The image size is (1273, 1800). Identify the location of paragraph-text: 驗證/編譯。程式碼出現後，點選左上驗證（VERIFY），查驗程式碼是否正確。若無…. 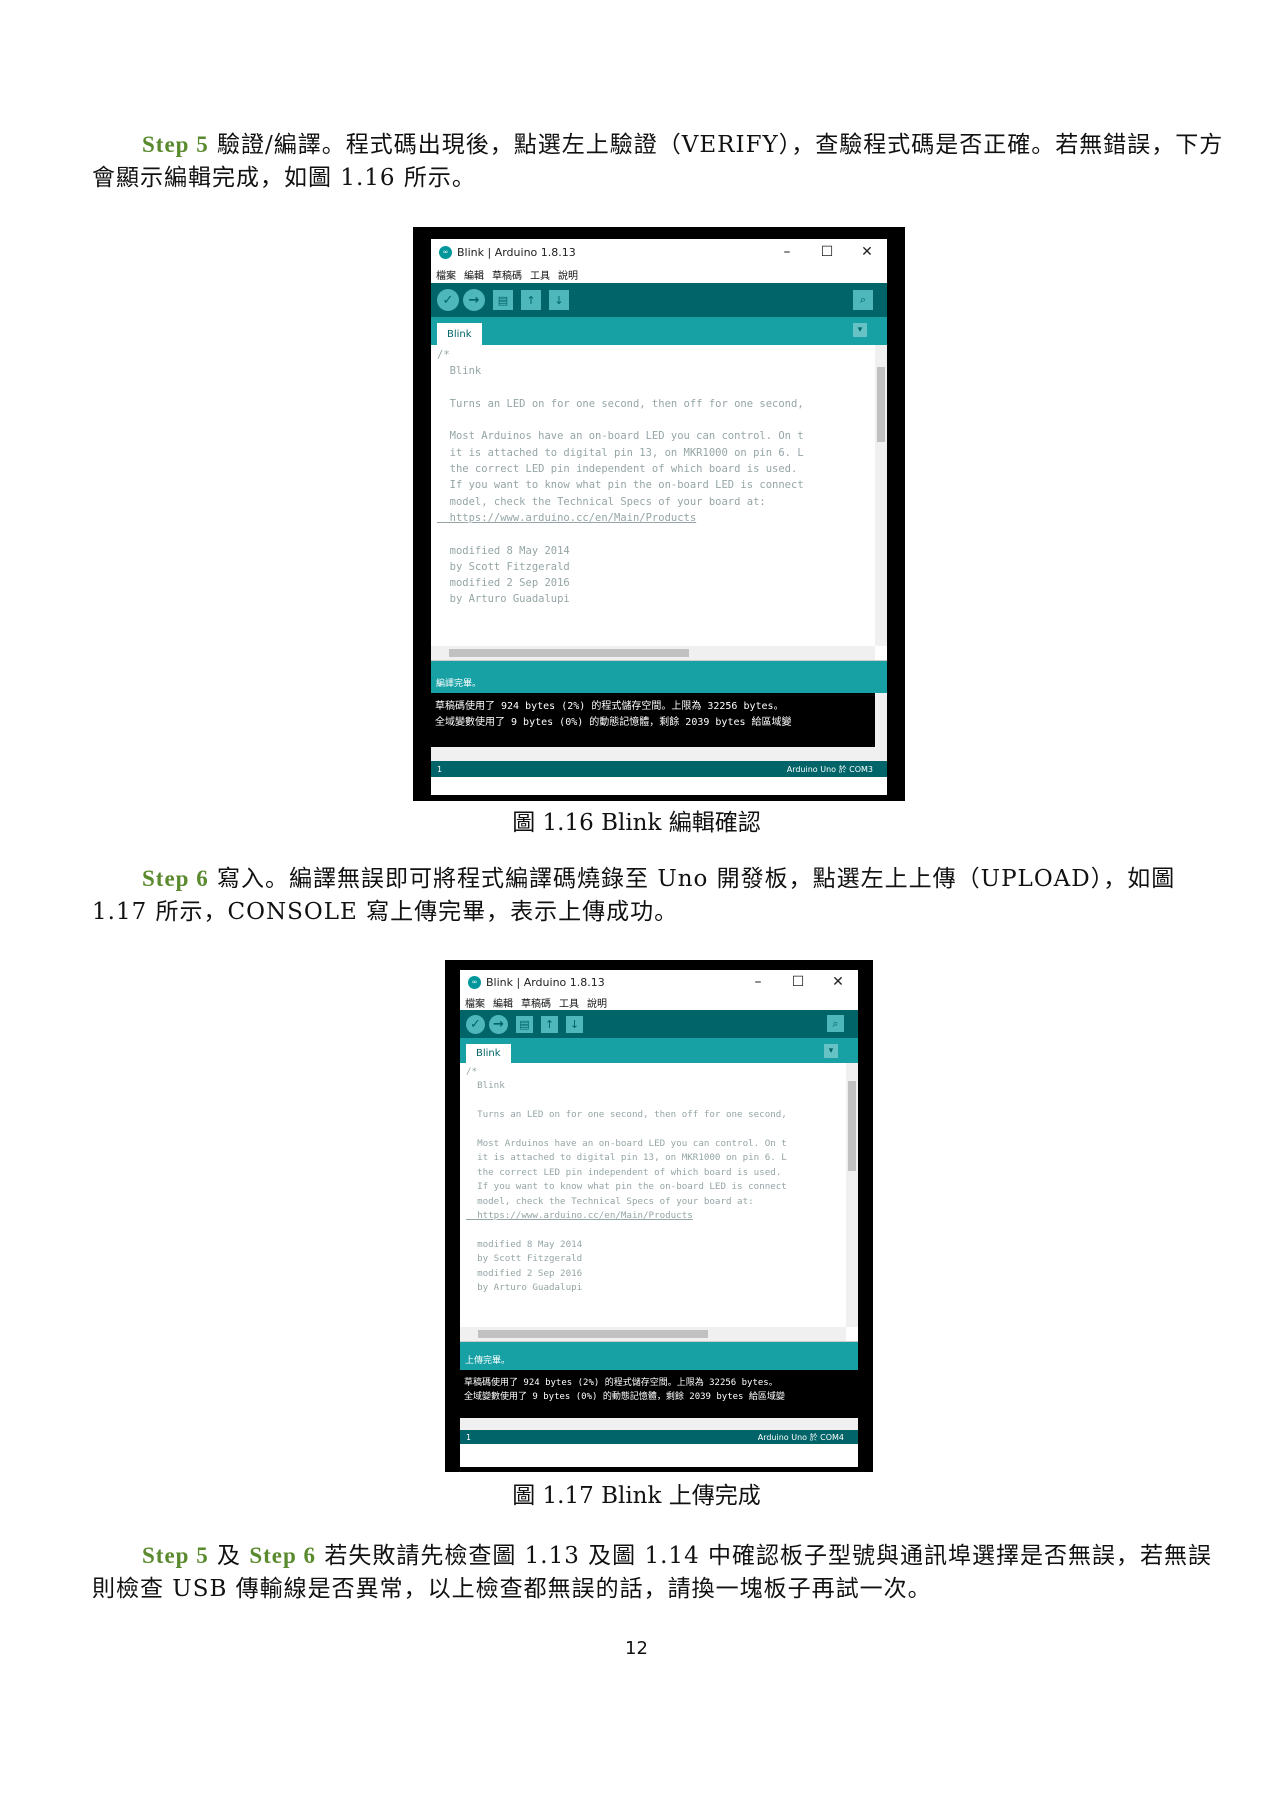
(658, 161).